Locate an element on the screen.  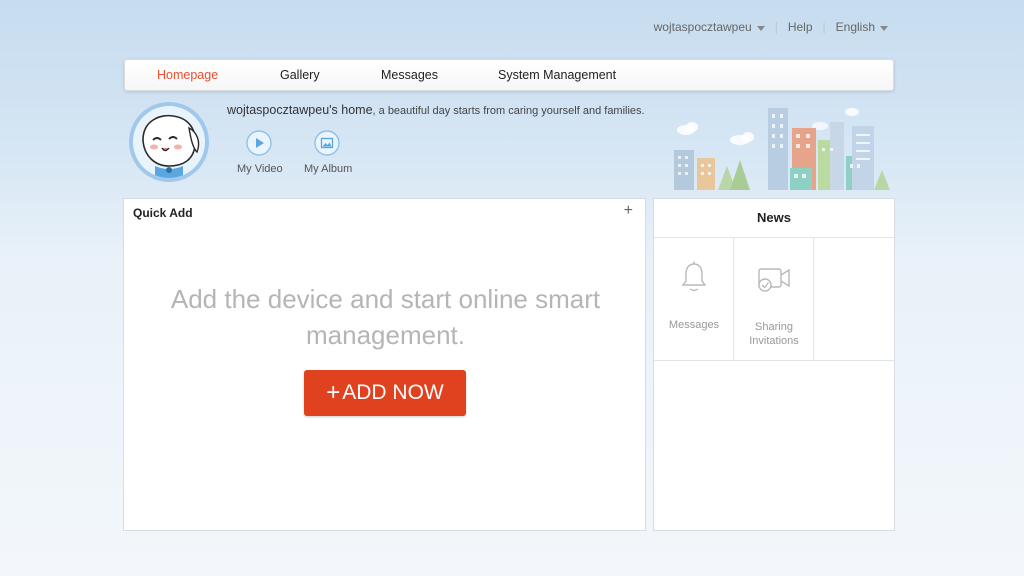
avatar-character-icon is located at coordinates (169, 142).